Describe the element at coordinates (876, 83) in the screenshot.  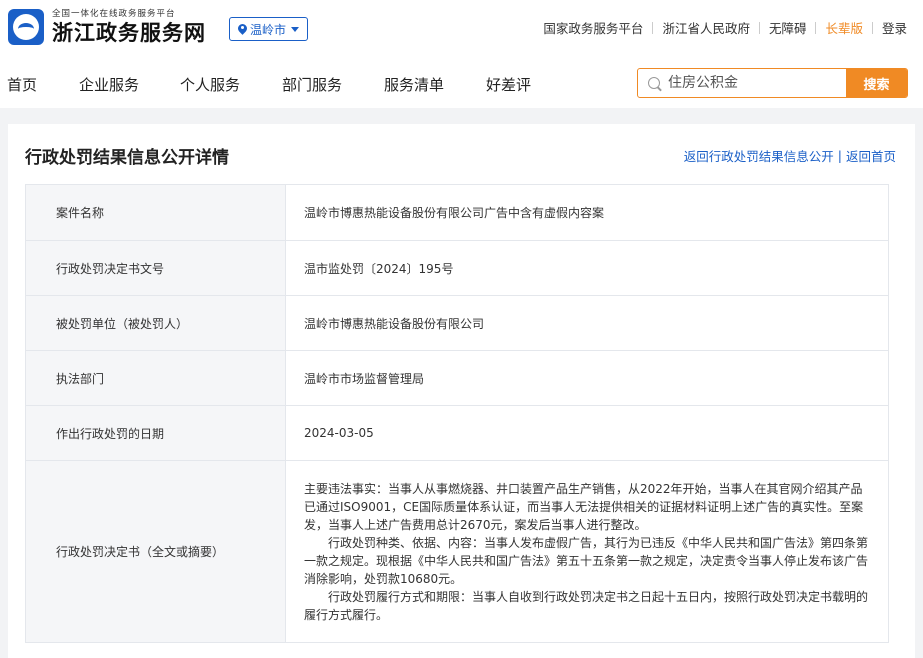
I see `search-button: 搜索` at that location.